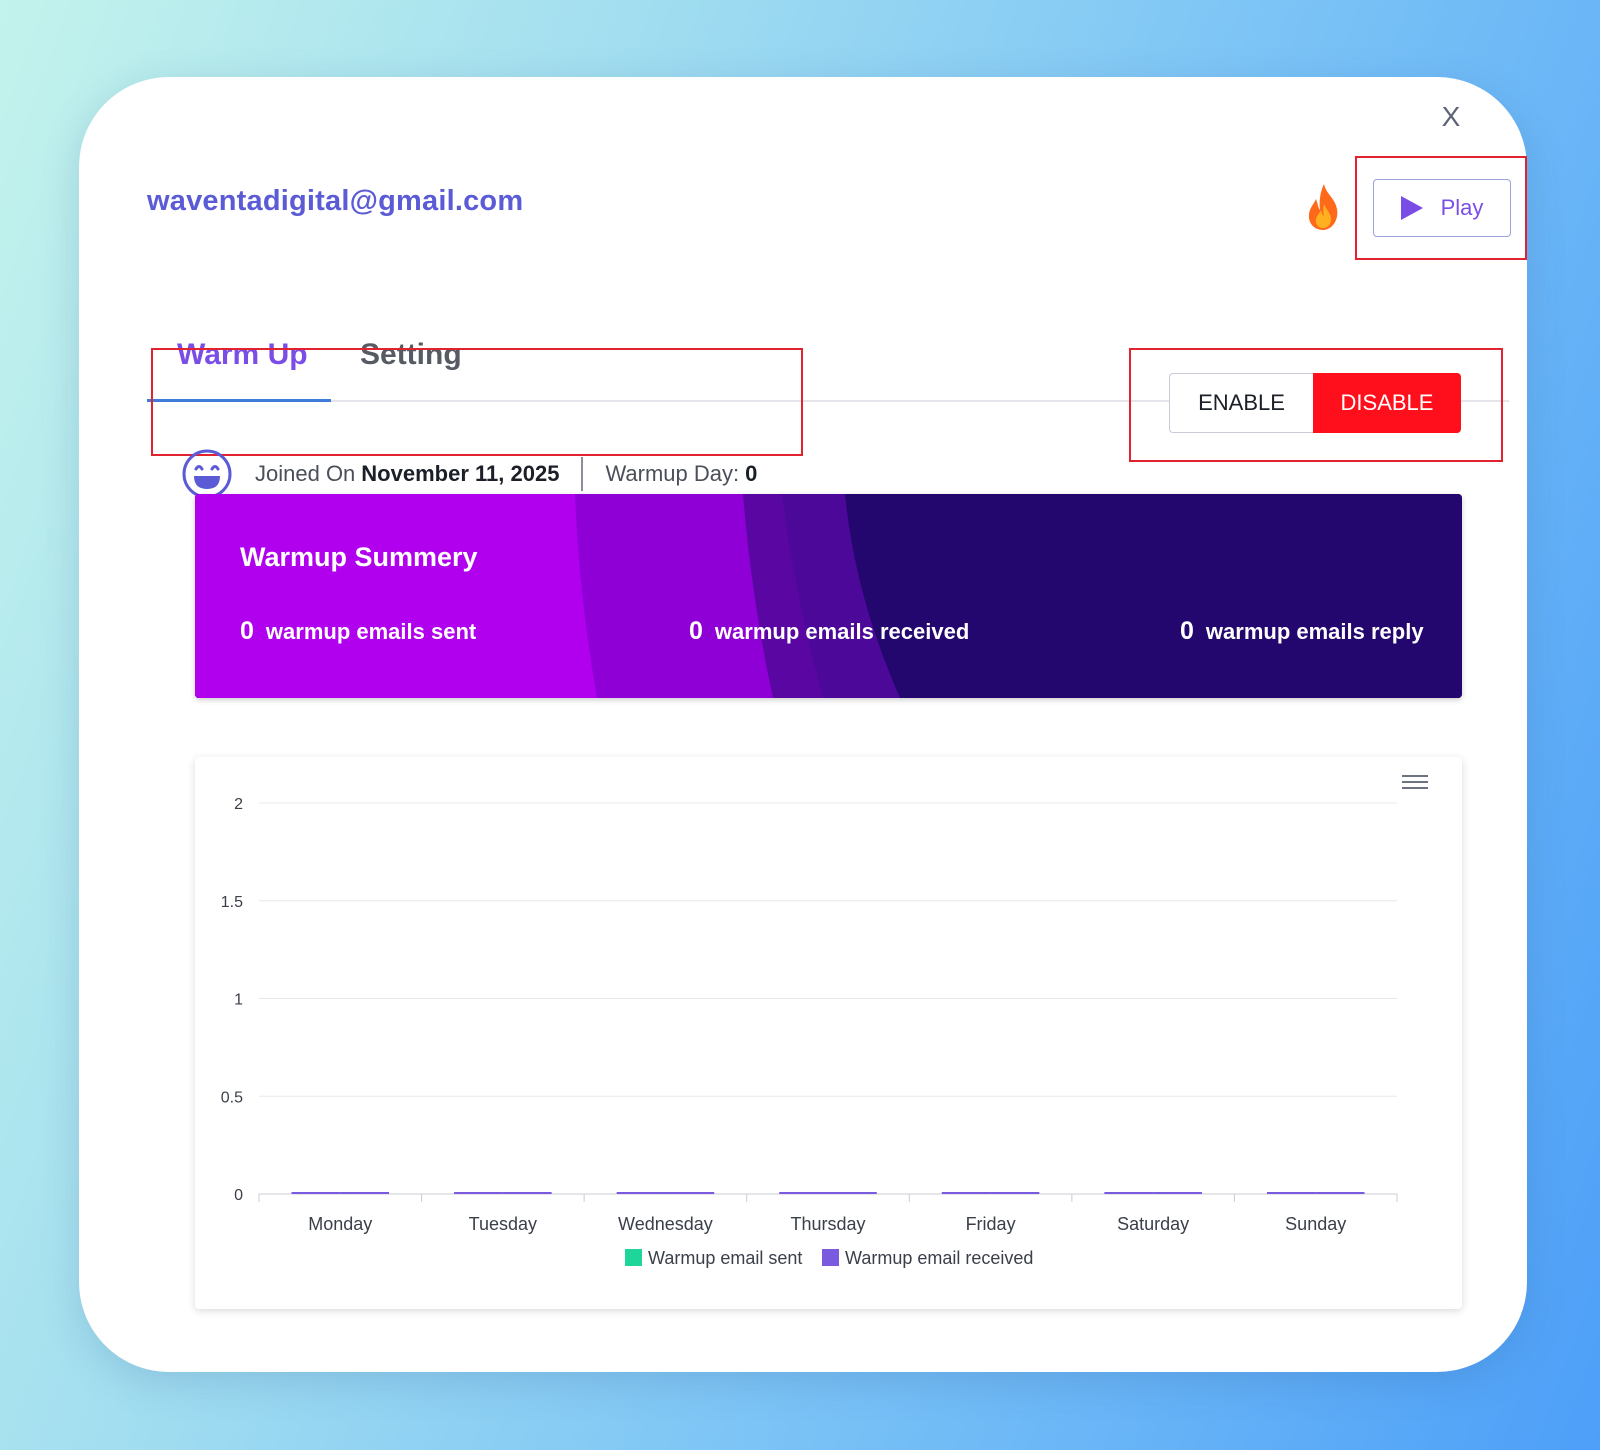 Image resolution: width=1600 pixels, height=1450 pixels. What do you see at coordinates (1462, 207) in the screenshot?
I see `play-label: Play` at bounding box center [1462, 207].